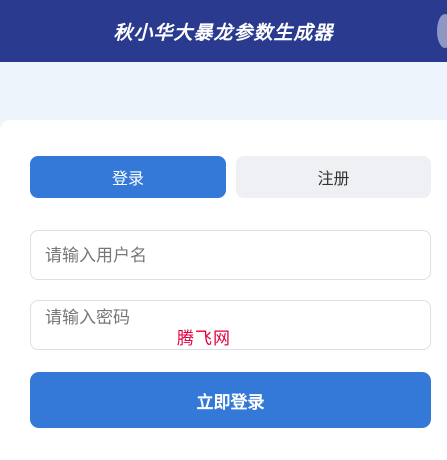 This screenshot has height=460, width=447. What do you see at coordinates (333, 177) in the screenshot?
I see `tab-register: 注册` at bounding box center [333, 177].